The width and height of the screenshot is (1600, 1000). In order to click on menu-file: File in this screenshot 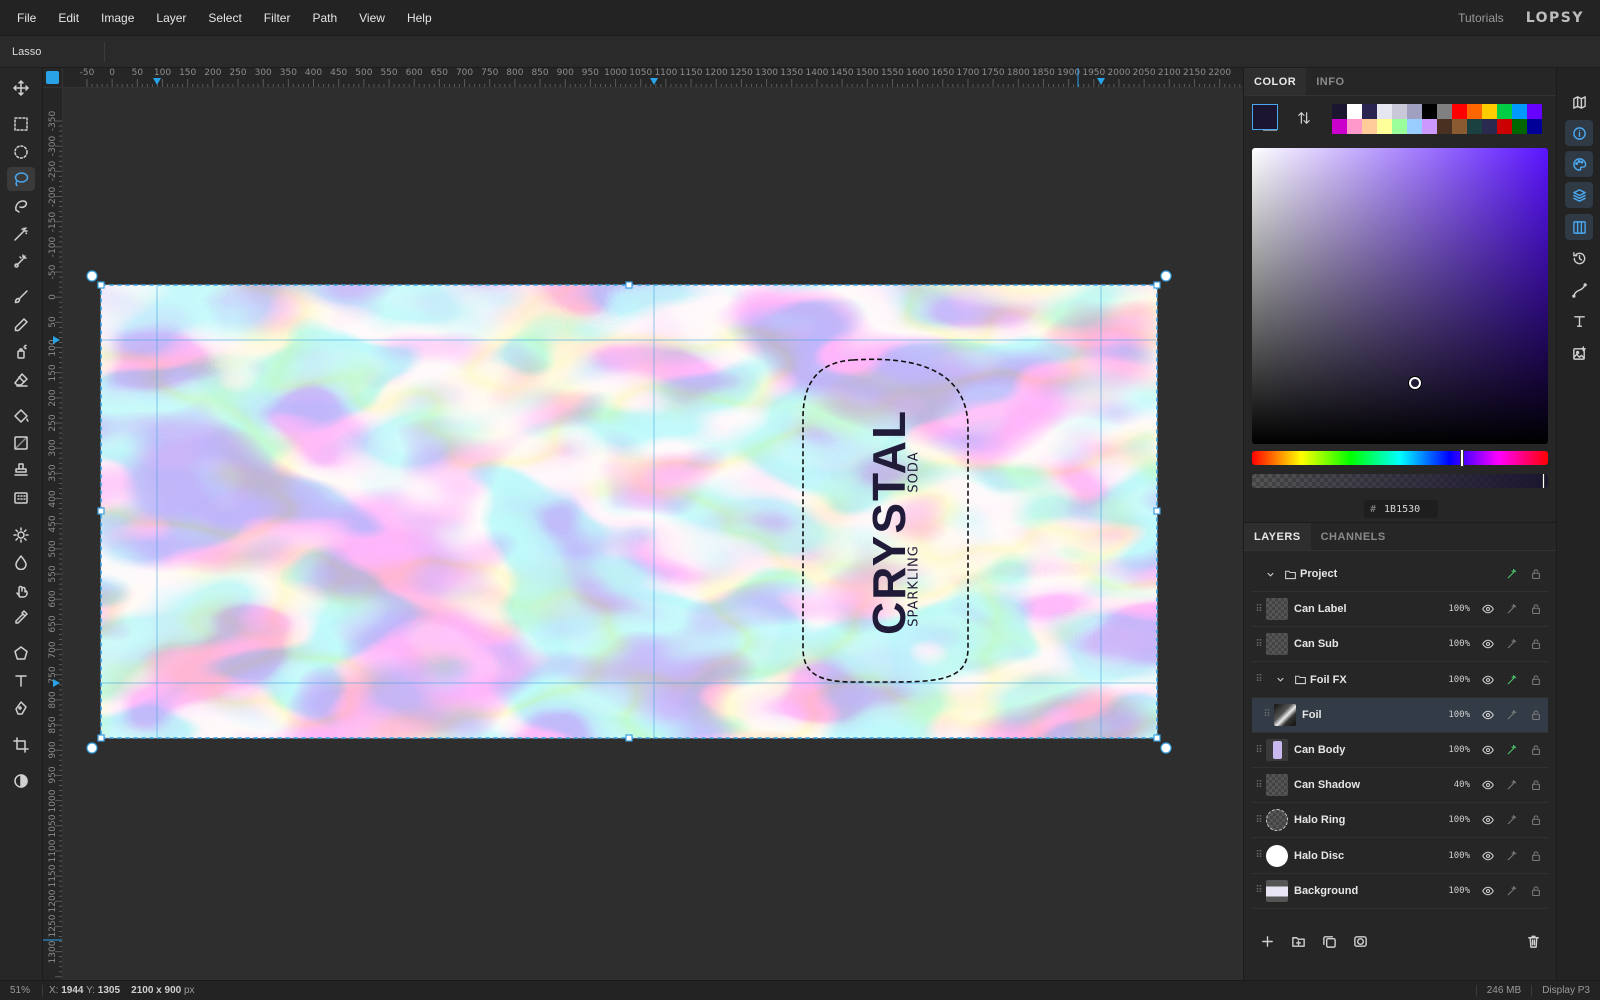, I will do `click(26, 17)`.